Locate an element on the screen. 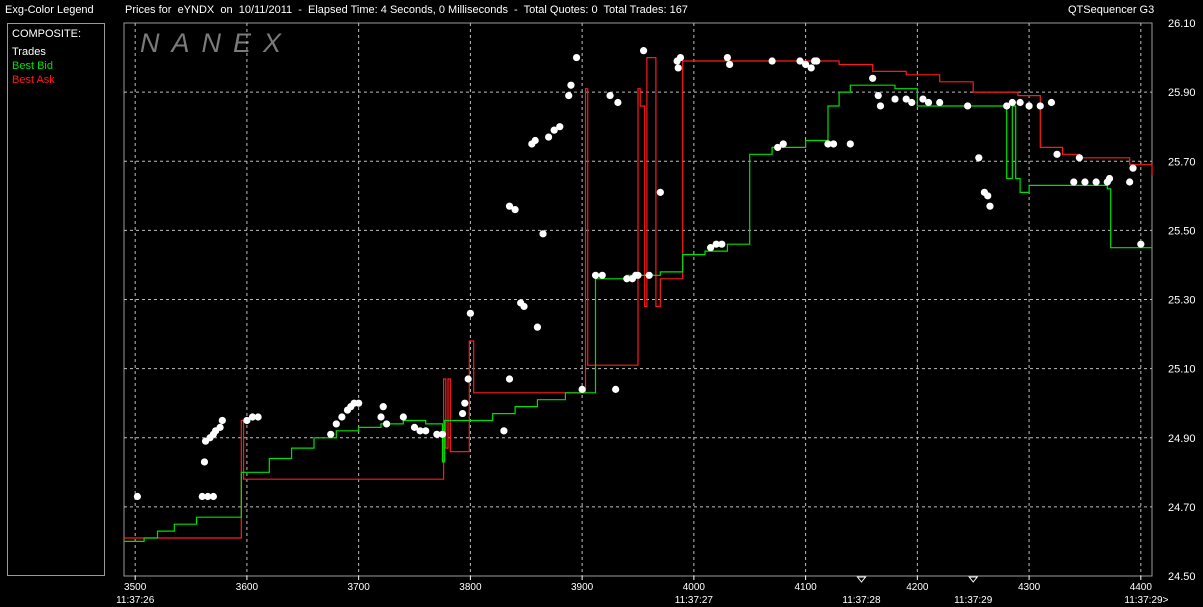 This screenshot has height=607, width=1203. time-tick-label: 11:37:28 is located at coordinates (861, 600).